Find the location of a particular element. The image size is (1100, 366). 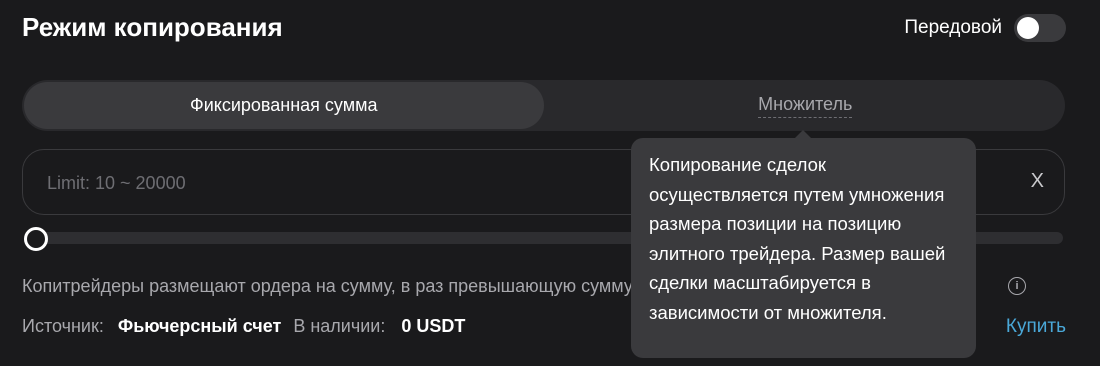

mode-tabs: Фиксированная сумма Множитель is located at coordinates (543, 105).